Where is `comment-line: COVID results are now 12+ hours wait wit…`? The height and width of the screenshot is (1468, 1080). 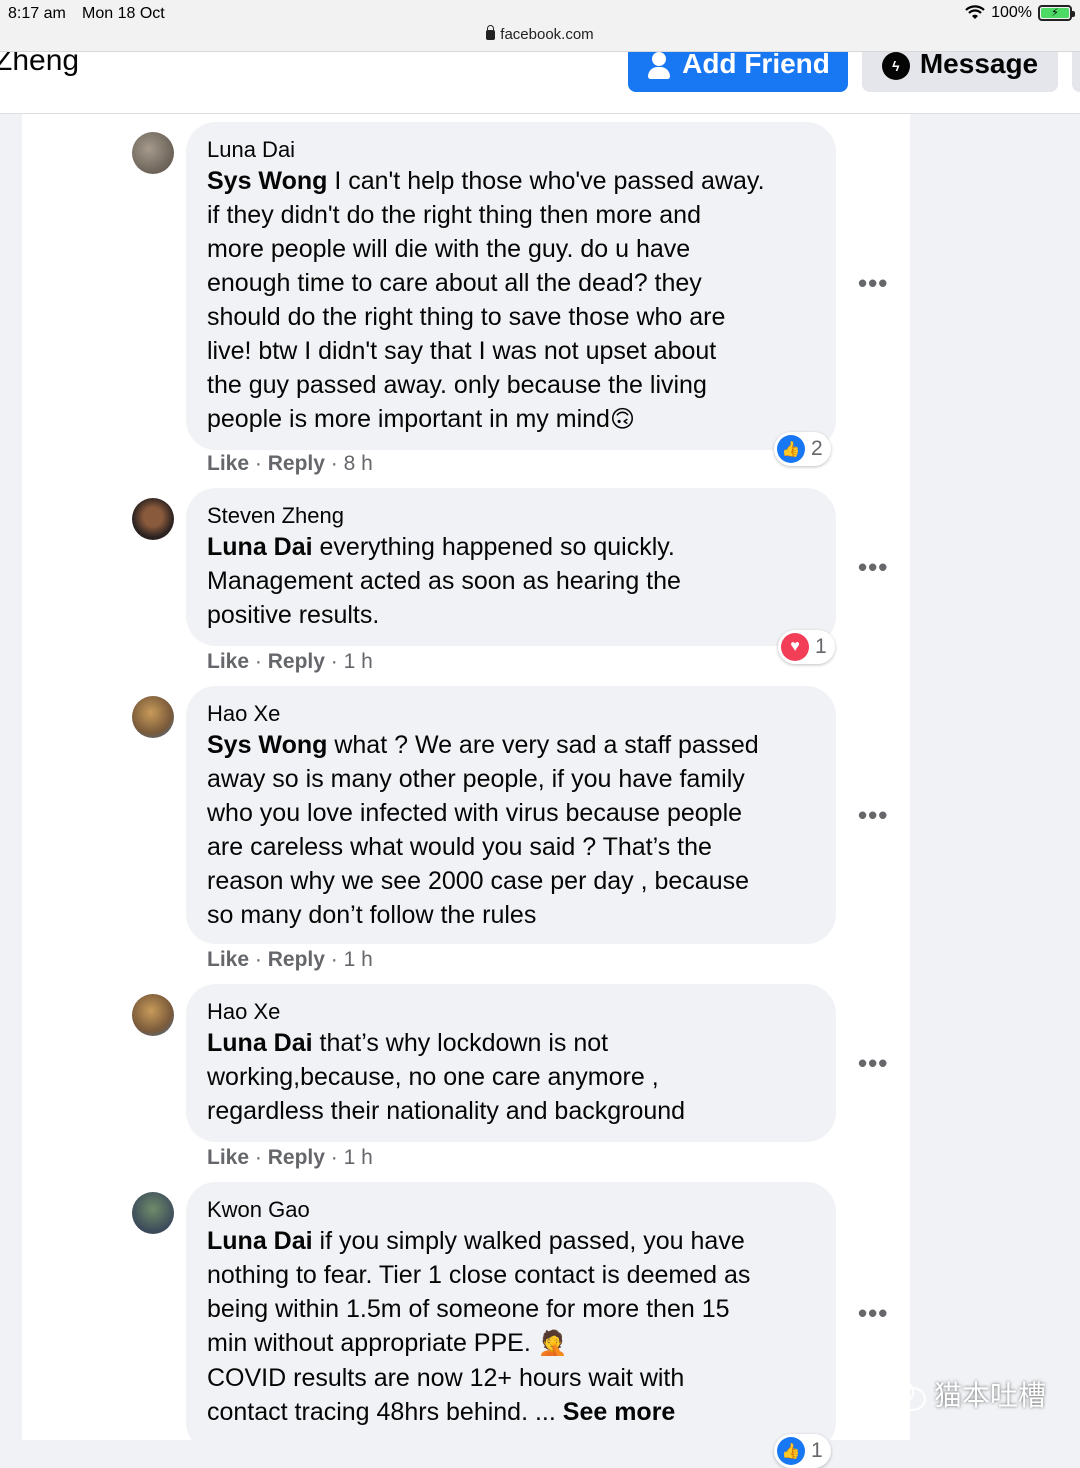
comment-line: COVID results are now 12+ hours wait wit… is located at coordinates (446, 1378).